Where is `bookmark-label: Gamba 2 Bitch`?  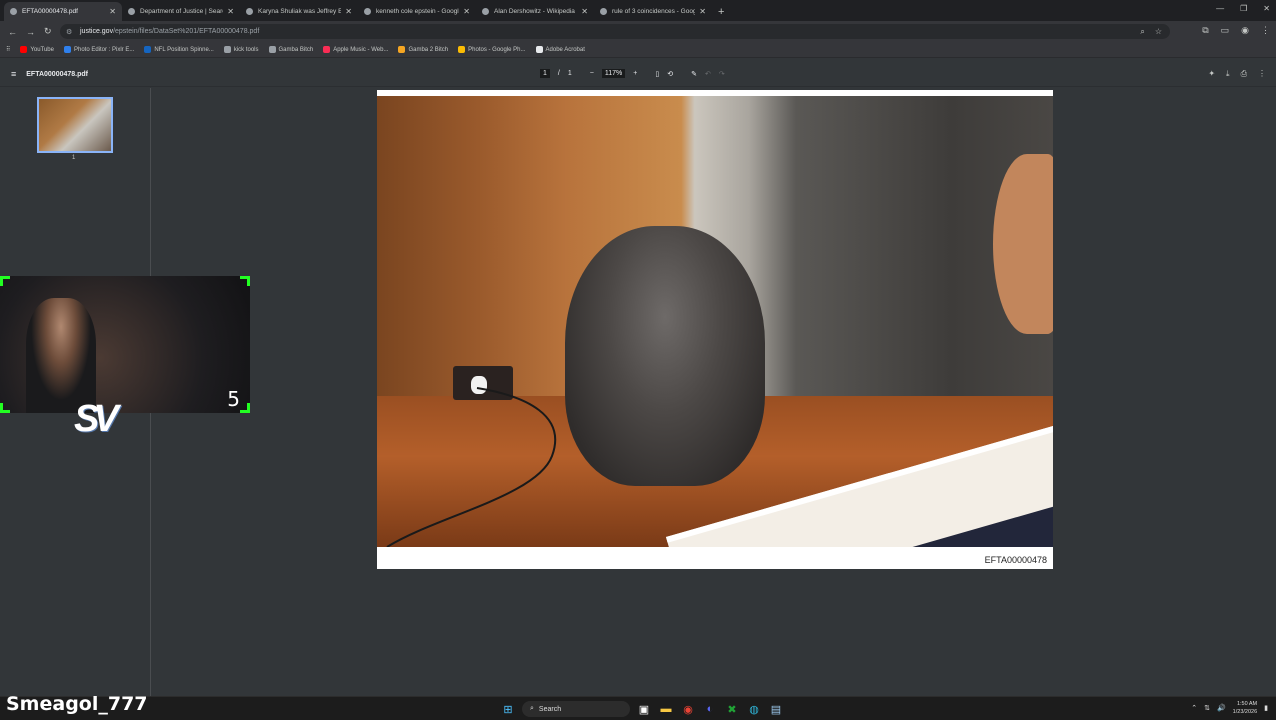
bookmark-label: Gamba 2 Bitch is located at coordinates (428, 49).